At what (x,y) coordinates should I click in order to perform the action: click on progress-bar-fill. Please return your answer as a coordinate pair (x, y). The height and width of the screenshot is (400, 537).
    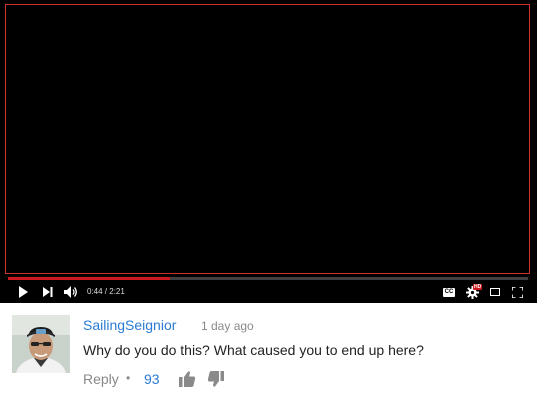
    Looking at the image, I should click on (89, 278).